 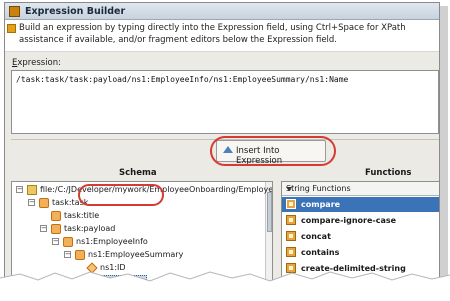 I want to click on tree-node-label: ns1:EmployeeSummary, so click(x=136, y=254).